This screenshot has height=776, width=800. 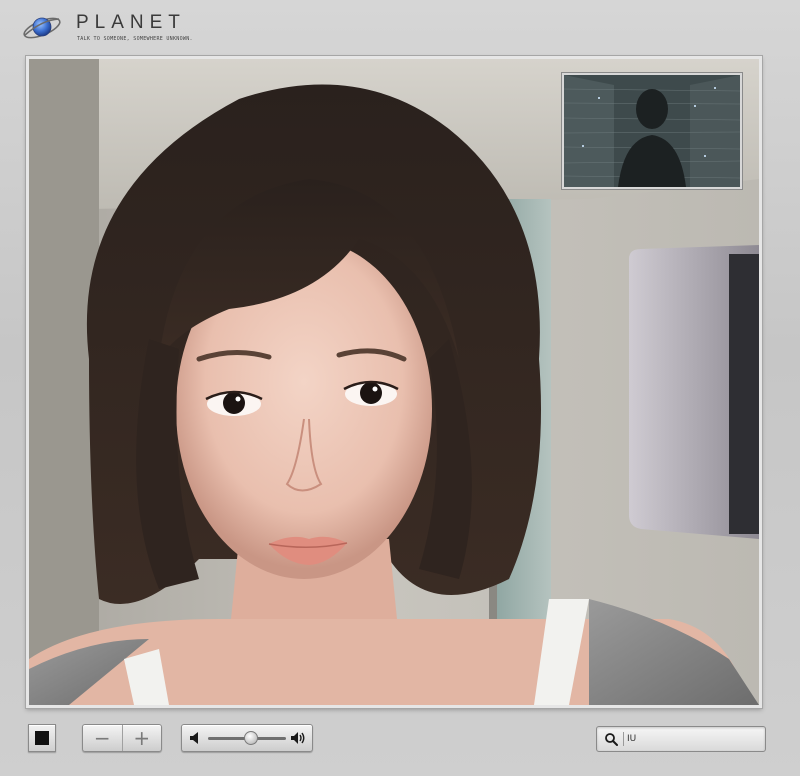 What do you see at coordinates (131, 22) in the screenshot?
I see `brand-name: PLANET` at bounding box center [131, 22].